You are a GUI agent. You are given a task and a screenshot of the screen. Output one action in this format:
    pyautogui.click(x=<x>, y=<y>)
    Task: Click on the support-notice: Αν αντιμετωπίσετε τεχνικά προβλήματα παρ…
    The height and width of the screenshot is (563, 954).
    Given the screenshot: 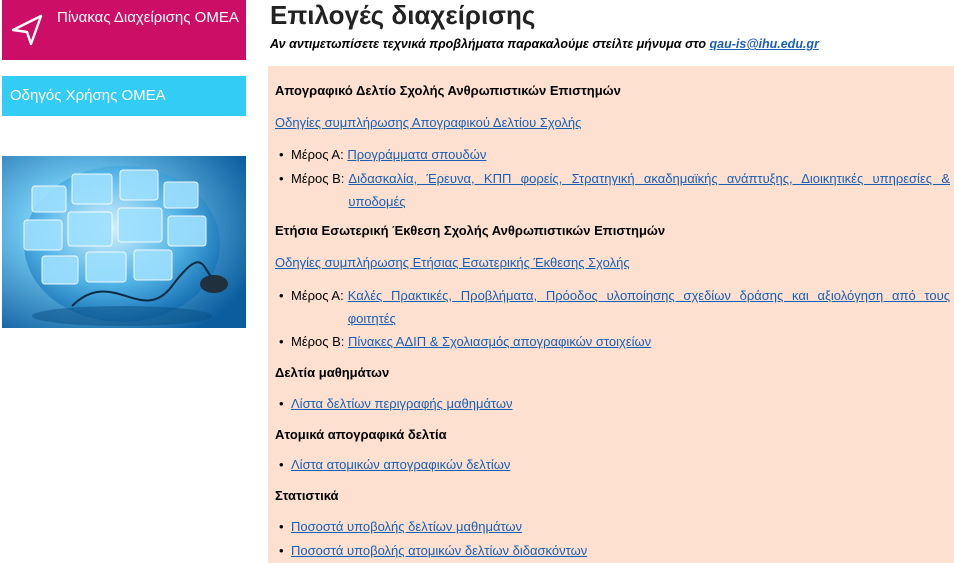 What is the action you would take?
    pyautogui.click(x=544, y=44)
    